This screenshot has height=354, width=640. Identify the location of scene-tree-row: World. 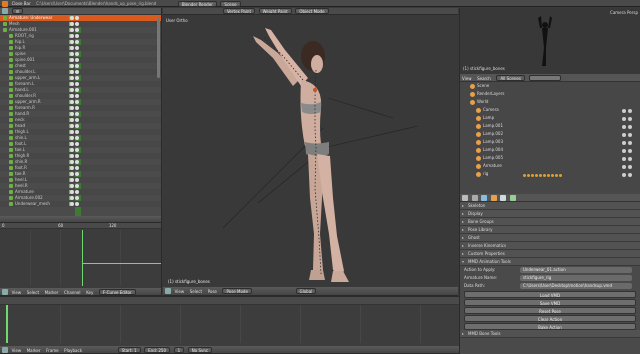
(550, 102).